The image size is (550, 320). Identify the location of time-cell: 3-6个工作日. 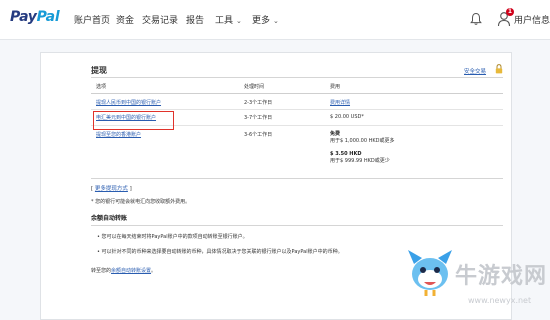
(258, 134).